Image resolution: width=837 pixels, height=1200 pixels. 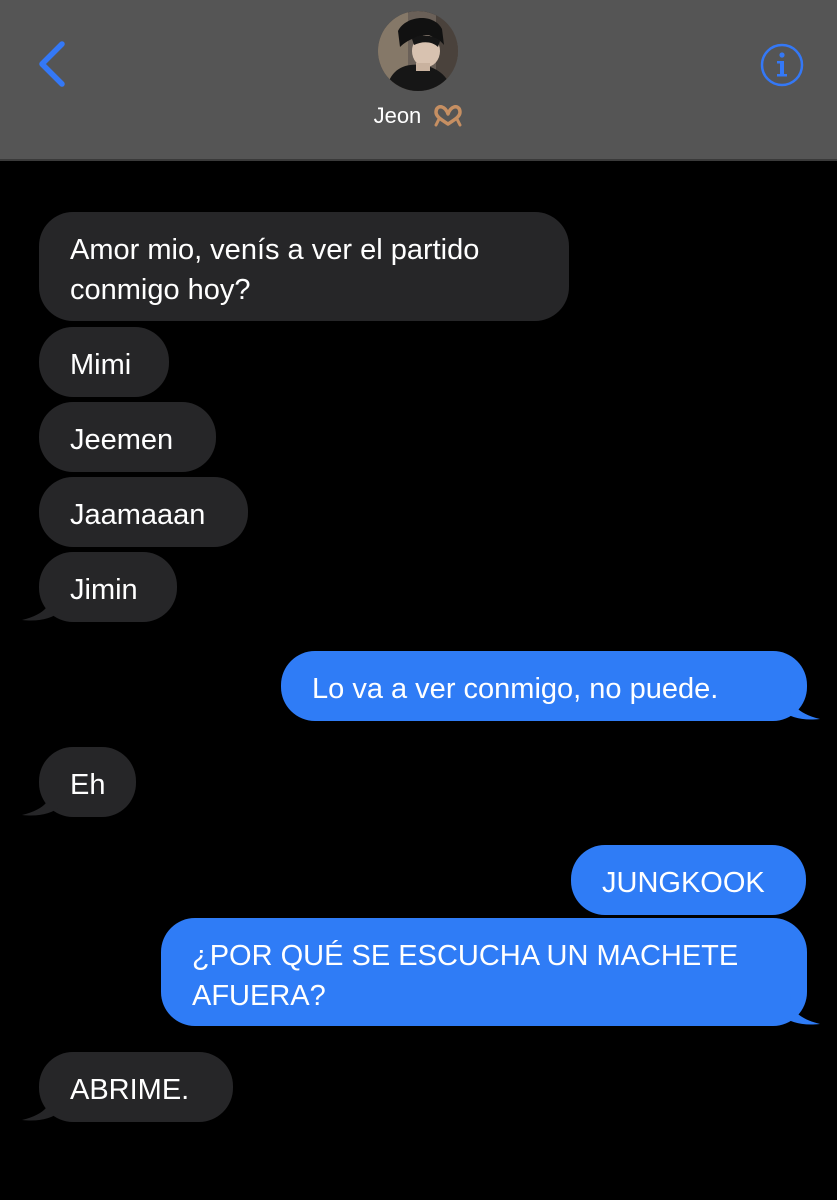 What do you see at coordinates (101, 365) in the screenshot?
I see `message-text-line: Mimi` at bounding box center [101, 365].